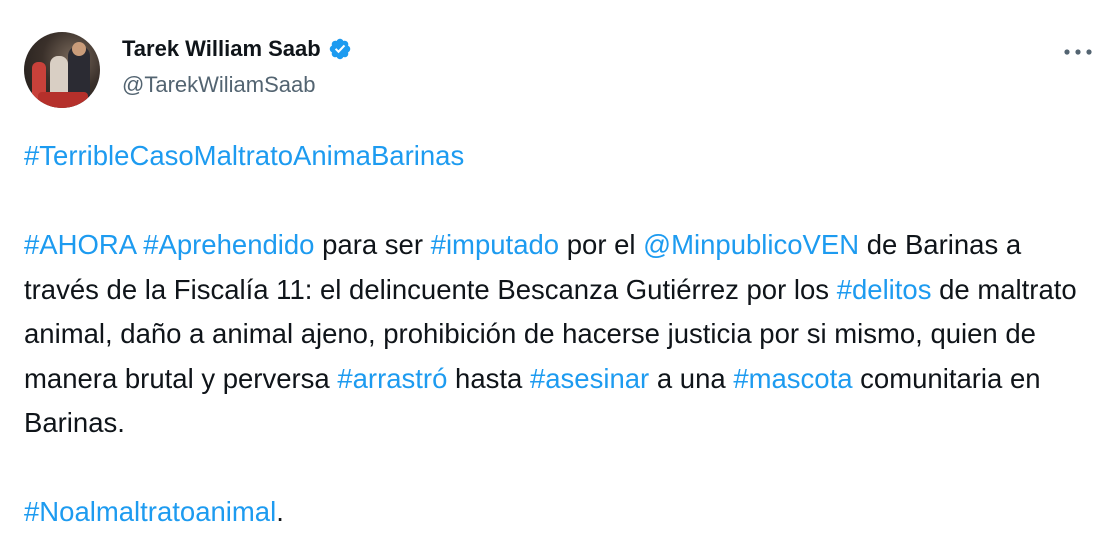 The width and height of the screenshot is (1113, 557). Describe the element at coordinates (372, 244) in the screenshot. I see `tweet-text-segment: para ser` at that location.